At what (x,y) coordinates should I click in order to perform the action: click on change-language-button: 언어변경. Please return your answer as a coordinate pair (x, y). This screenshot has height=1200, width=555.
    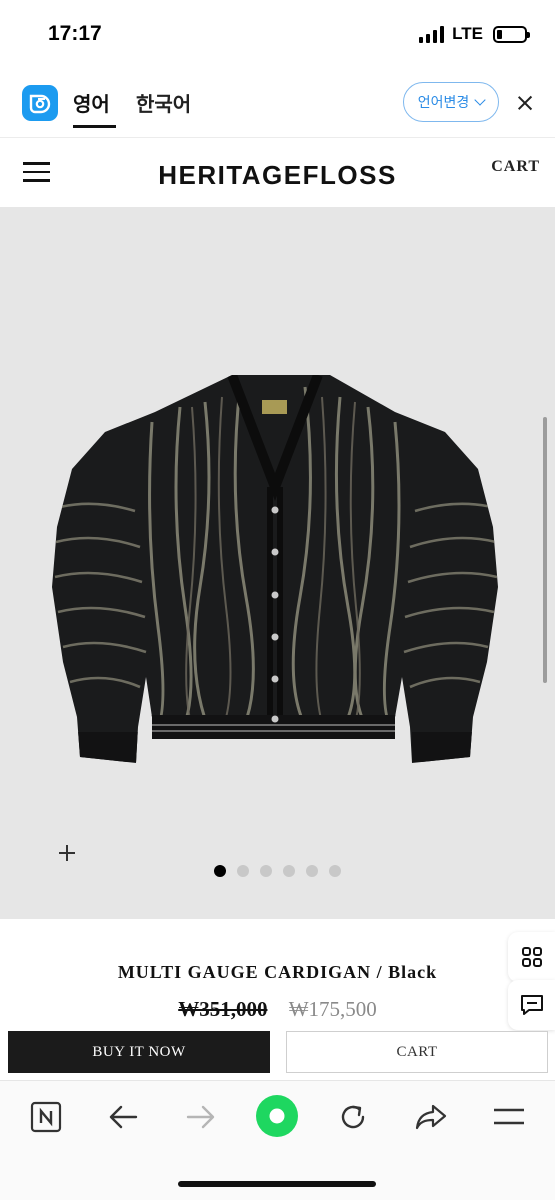
    Looking at the image, I should click on (451, 102).